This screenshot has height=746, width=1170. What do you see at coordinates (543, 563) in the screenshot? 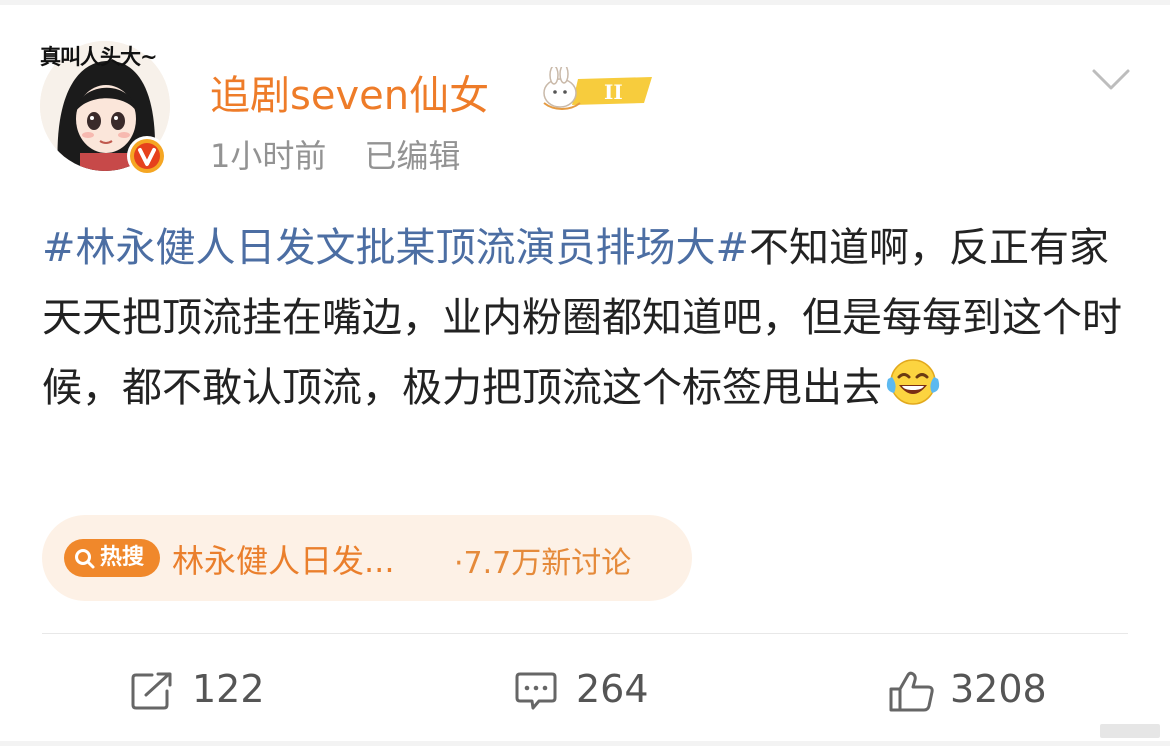
I see `hot-search-count: ·7.7万新讨论` at bounding box center [543, 563].